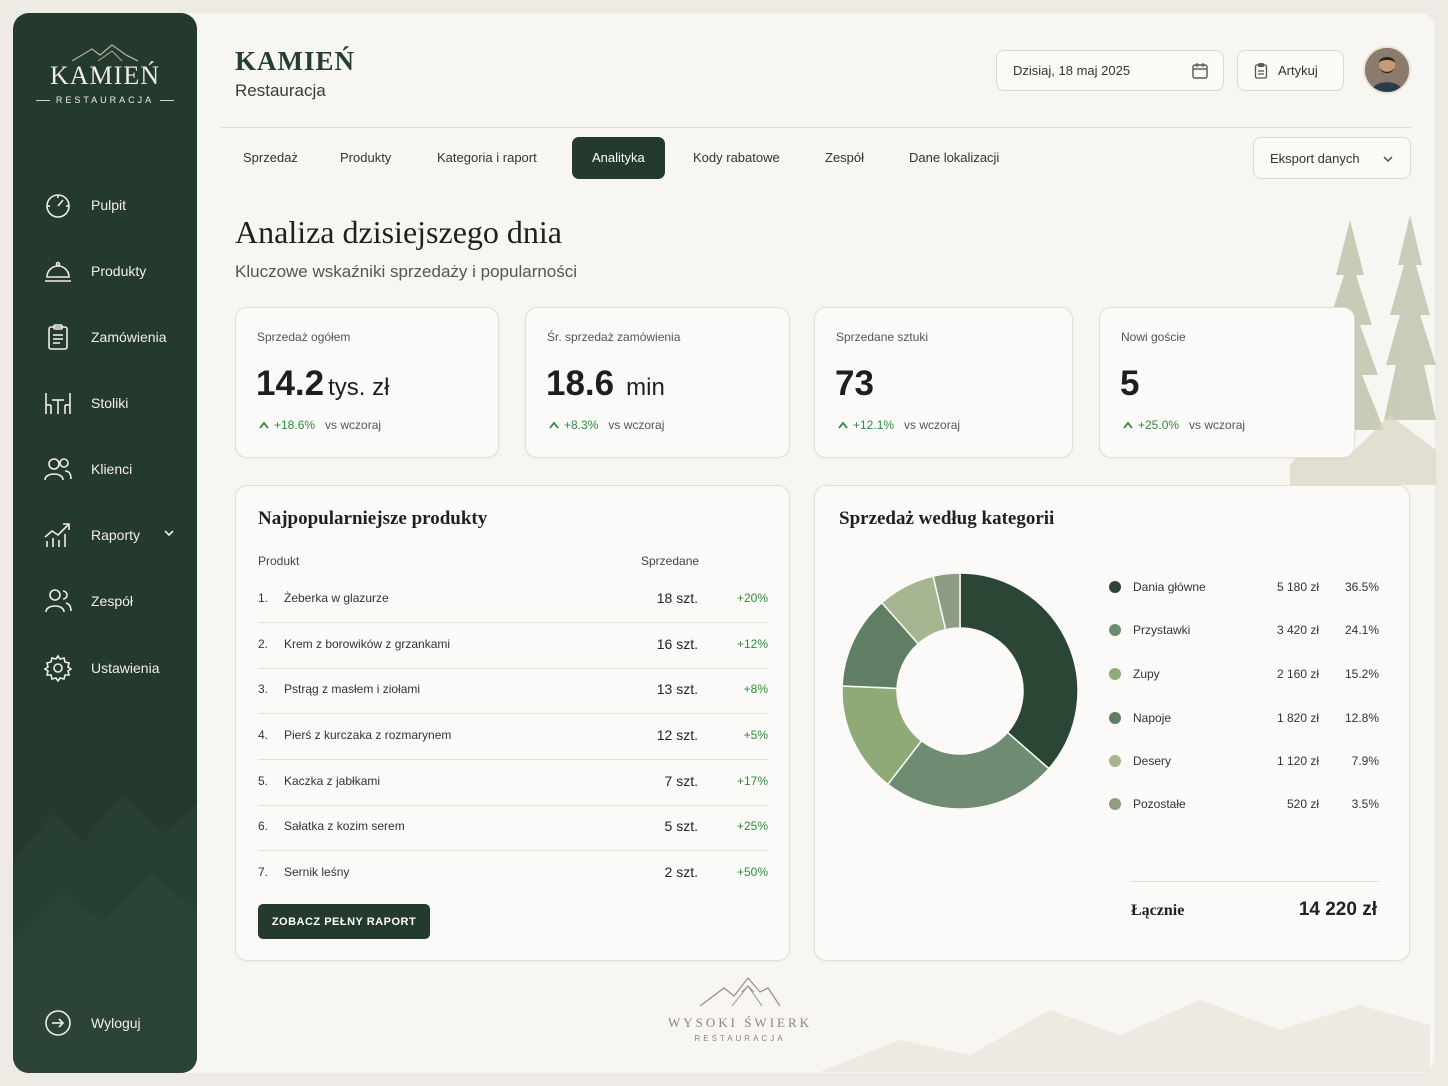 The image size is (1448, 1086). I want to click on sidebar-item-label: Zamówienia, so click(129, 337).